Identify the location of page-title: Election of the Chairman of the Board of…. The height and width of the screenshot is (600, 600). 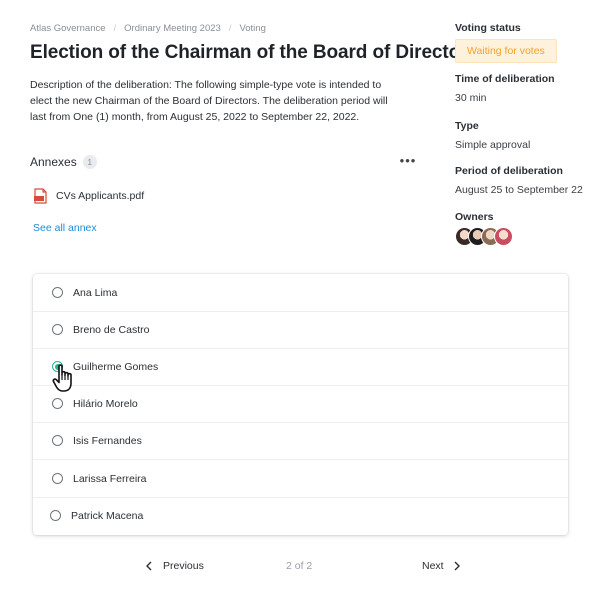
(254, 52).